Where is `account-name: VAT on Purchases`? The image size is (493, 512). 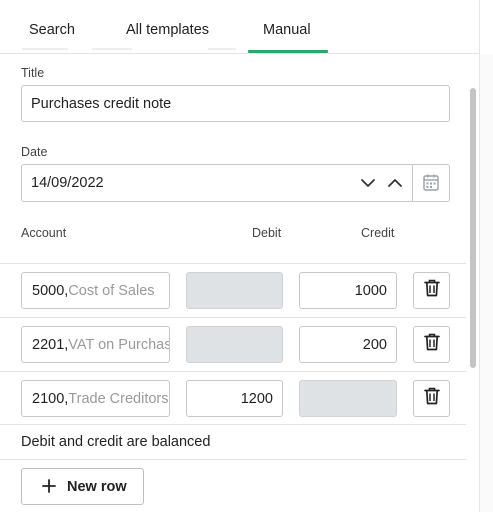
account-name: VAT on Purchases is located at coordinates (118, 344).